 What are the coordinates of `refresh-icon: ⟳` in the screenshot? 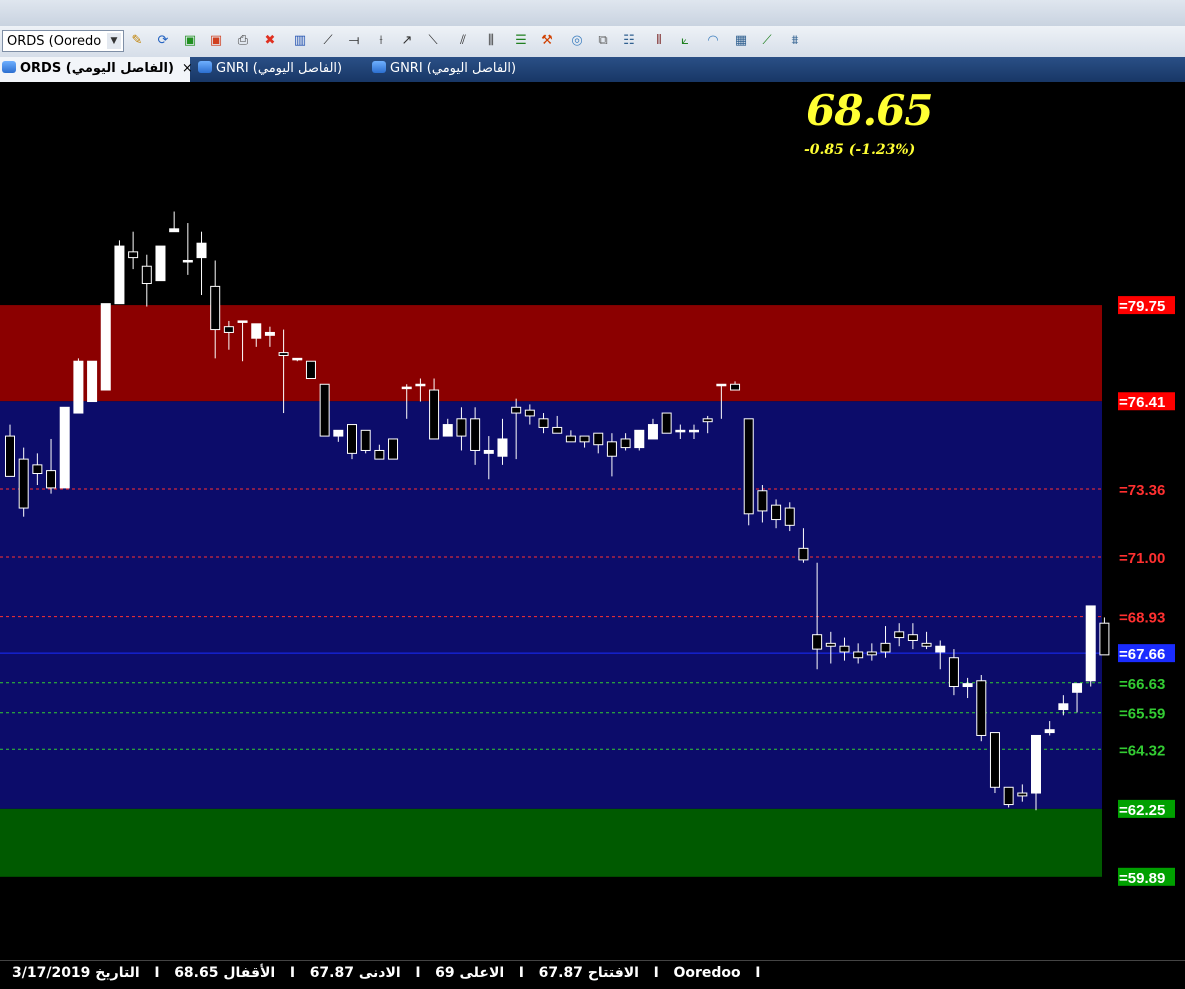 It's located at (163, 41).